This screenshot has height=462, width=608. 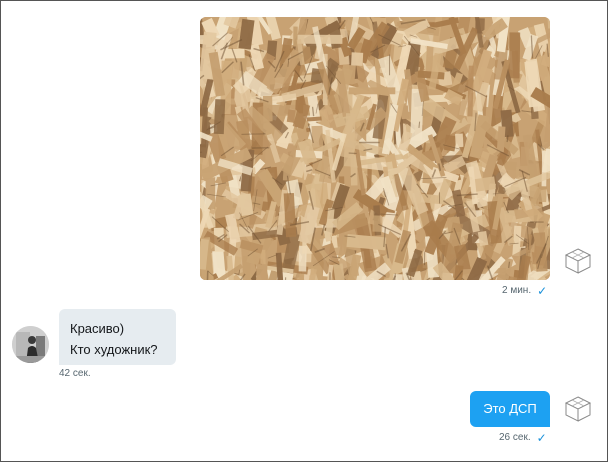 I want to click on message-meta: 26 сек. ✓, so click(x=523, y=437).